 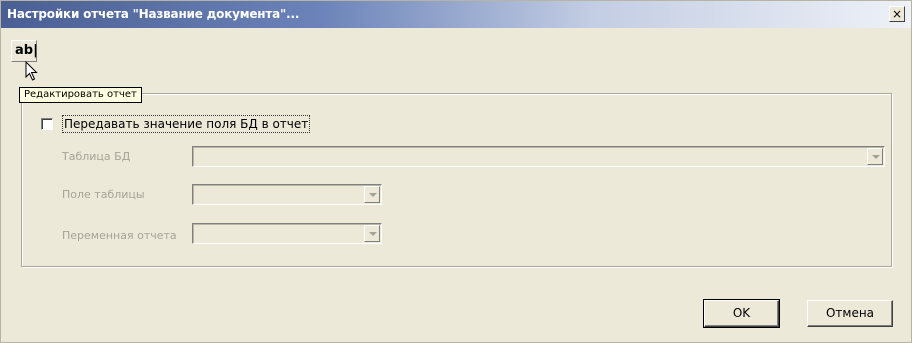 What do you see at coordinates (850, 313) in the screenshot?
I see `cancel-button: Отмена` at bounding box center [850, 313].